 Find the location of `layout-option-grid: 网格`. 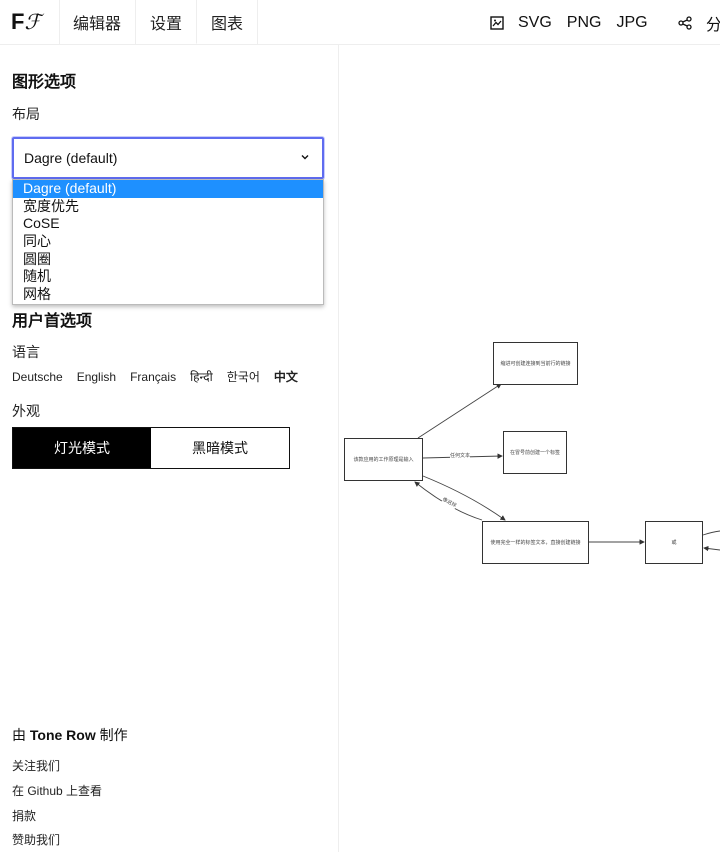

layout-option-grid: 网格 is located at coordinates (168, 295).